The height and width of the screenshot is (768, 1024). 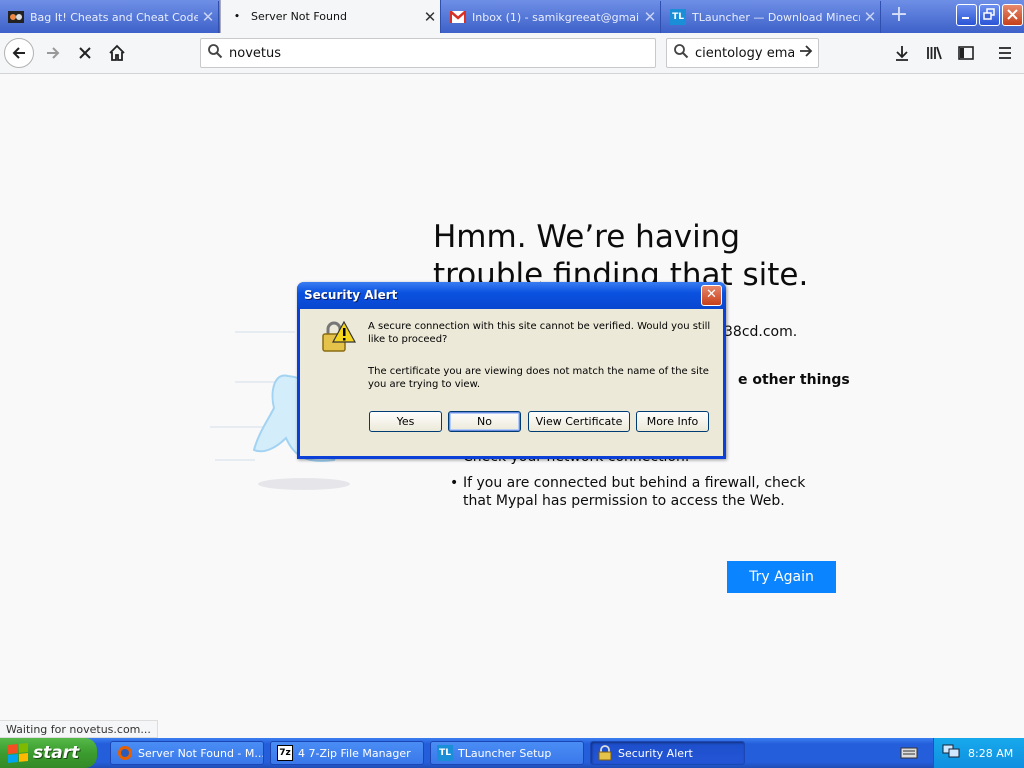 I want to click on tab-title: TLauncher — Download Minecraft, so click(x=776, y=17).